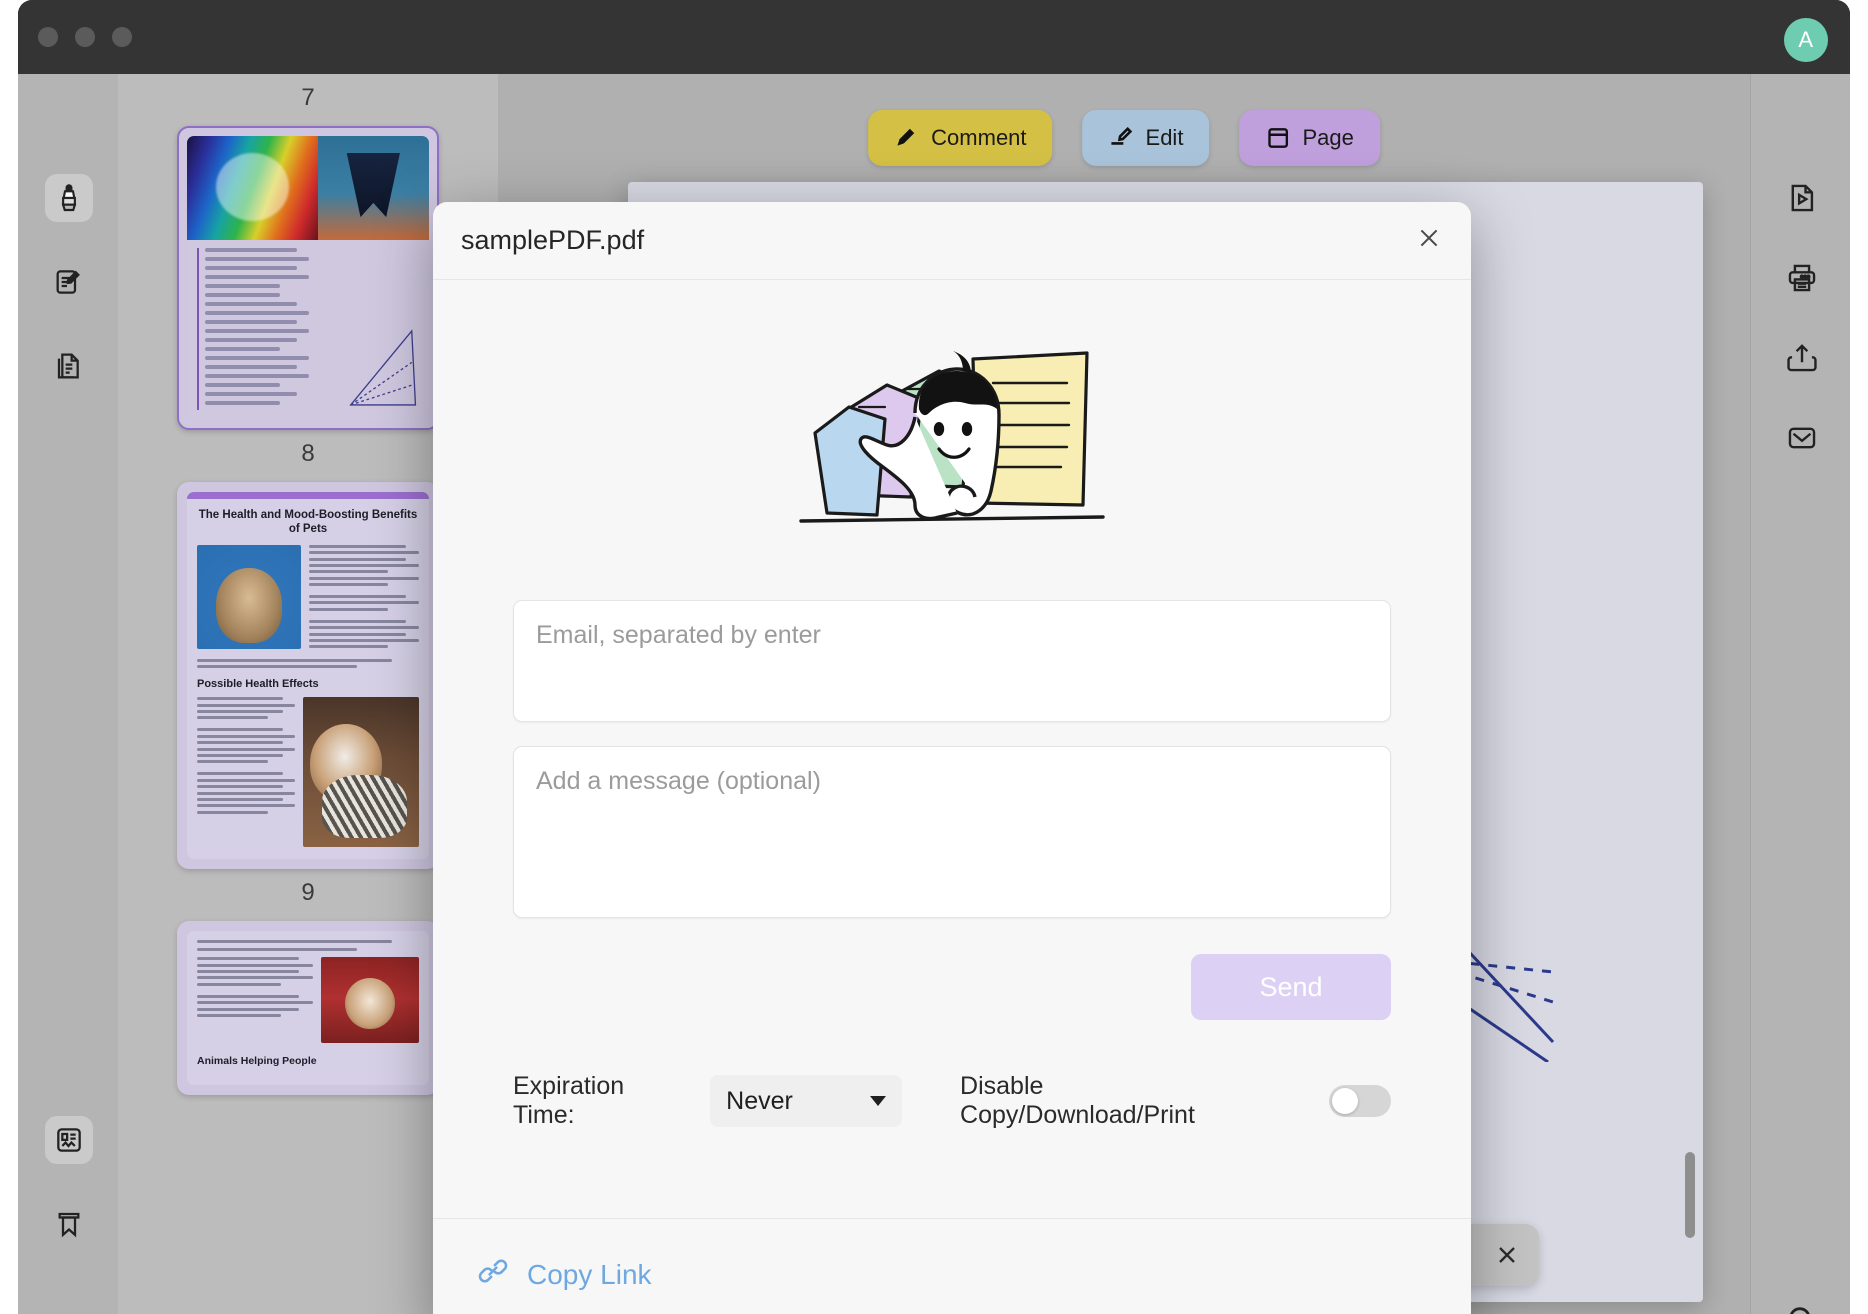 Image resolution: width=1868 pixels, height=1314 pixels. I want to click on link-chain-icon, so click(493, 1274).